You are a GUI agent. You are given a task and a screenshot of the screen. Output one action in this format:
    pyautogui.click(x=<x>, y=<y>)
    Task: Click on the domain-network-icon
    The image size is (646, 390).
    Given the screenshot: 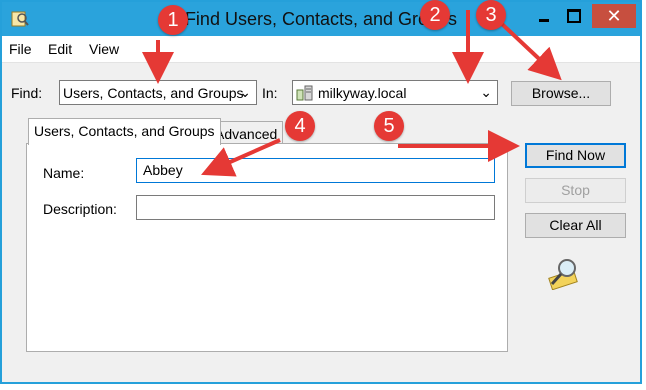 What is the action you would take?
    pyautogui.click(x=305, y=94)
    